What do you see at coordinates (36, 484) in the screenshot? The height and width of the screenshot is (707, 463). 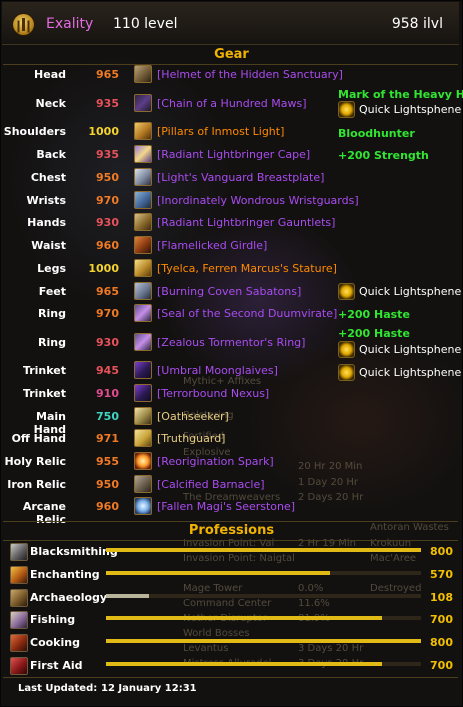 I see `gear-slot-label: Iron Relic` at bounding box center [36, 484].